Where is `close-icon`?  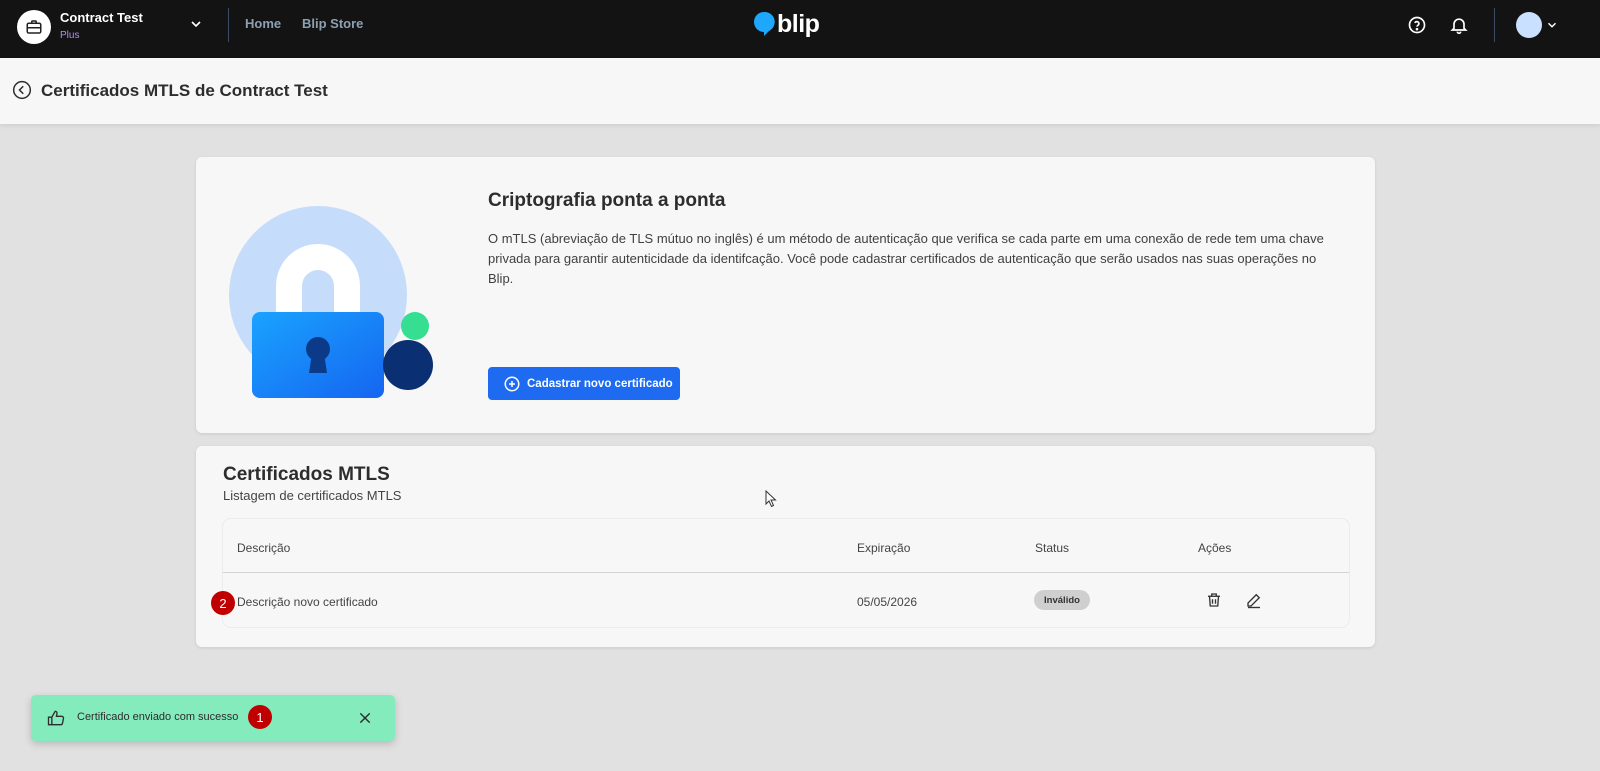
close-icon is located at coordinates (365, 718).